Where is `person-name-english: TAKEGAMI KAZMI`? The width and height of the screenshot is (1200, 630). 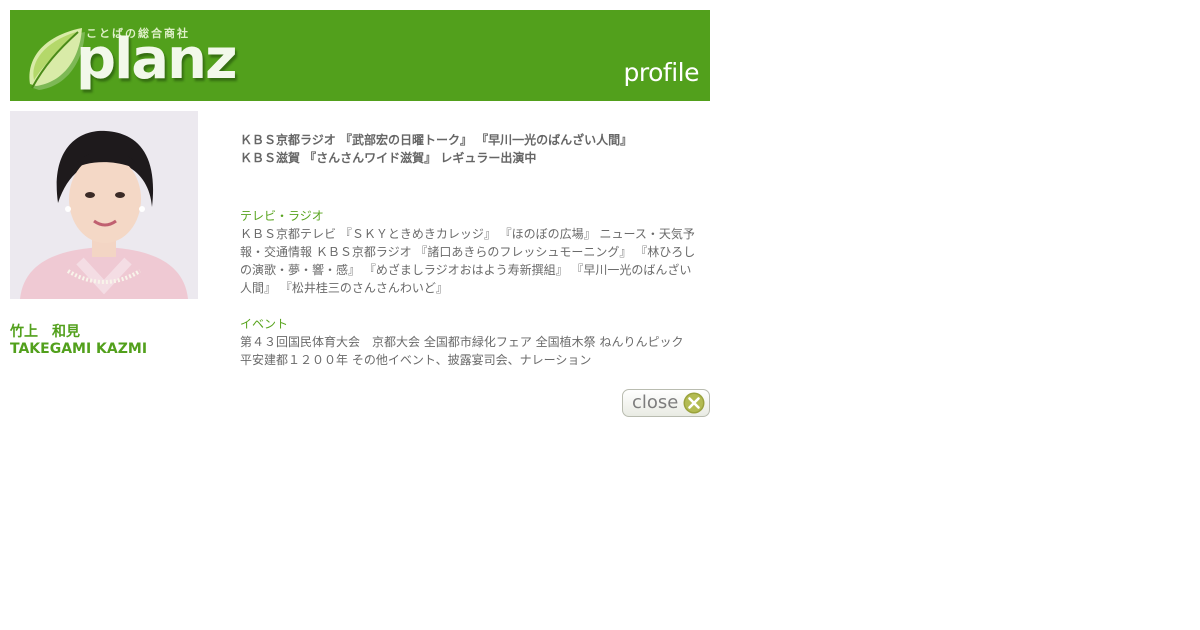 person-name-english: TAKEGAMI KAZMI is located at coordinates (79, 349).